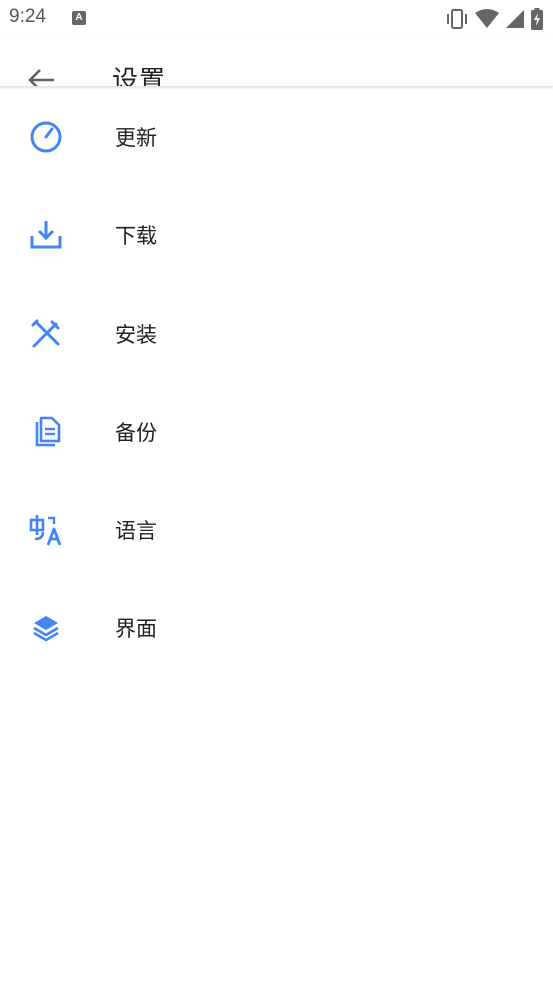 This screenshot has height=983, width=553. I want to click on battery-charging-icon, so click(537, 19).